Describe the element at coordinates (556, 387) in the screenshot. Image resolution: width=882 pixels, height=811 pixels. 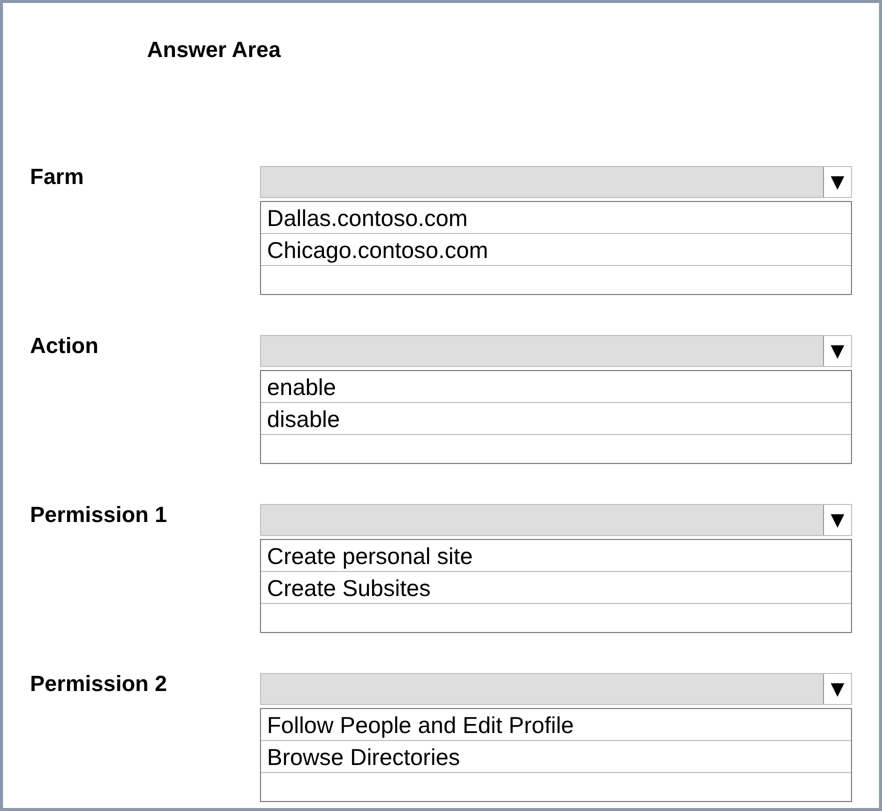
I see `dropdown-option: enable` at that location.